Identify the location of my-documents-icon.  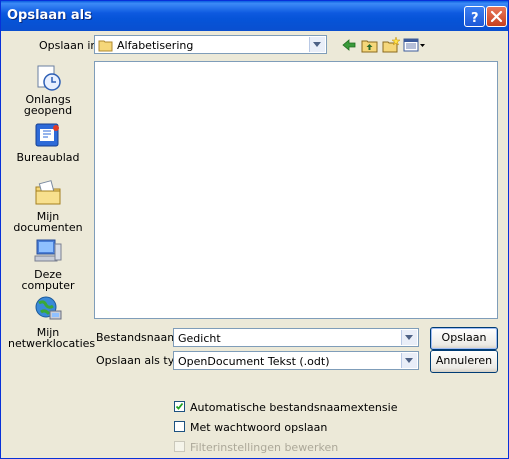
(48, 193).